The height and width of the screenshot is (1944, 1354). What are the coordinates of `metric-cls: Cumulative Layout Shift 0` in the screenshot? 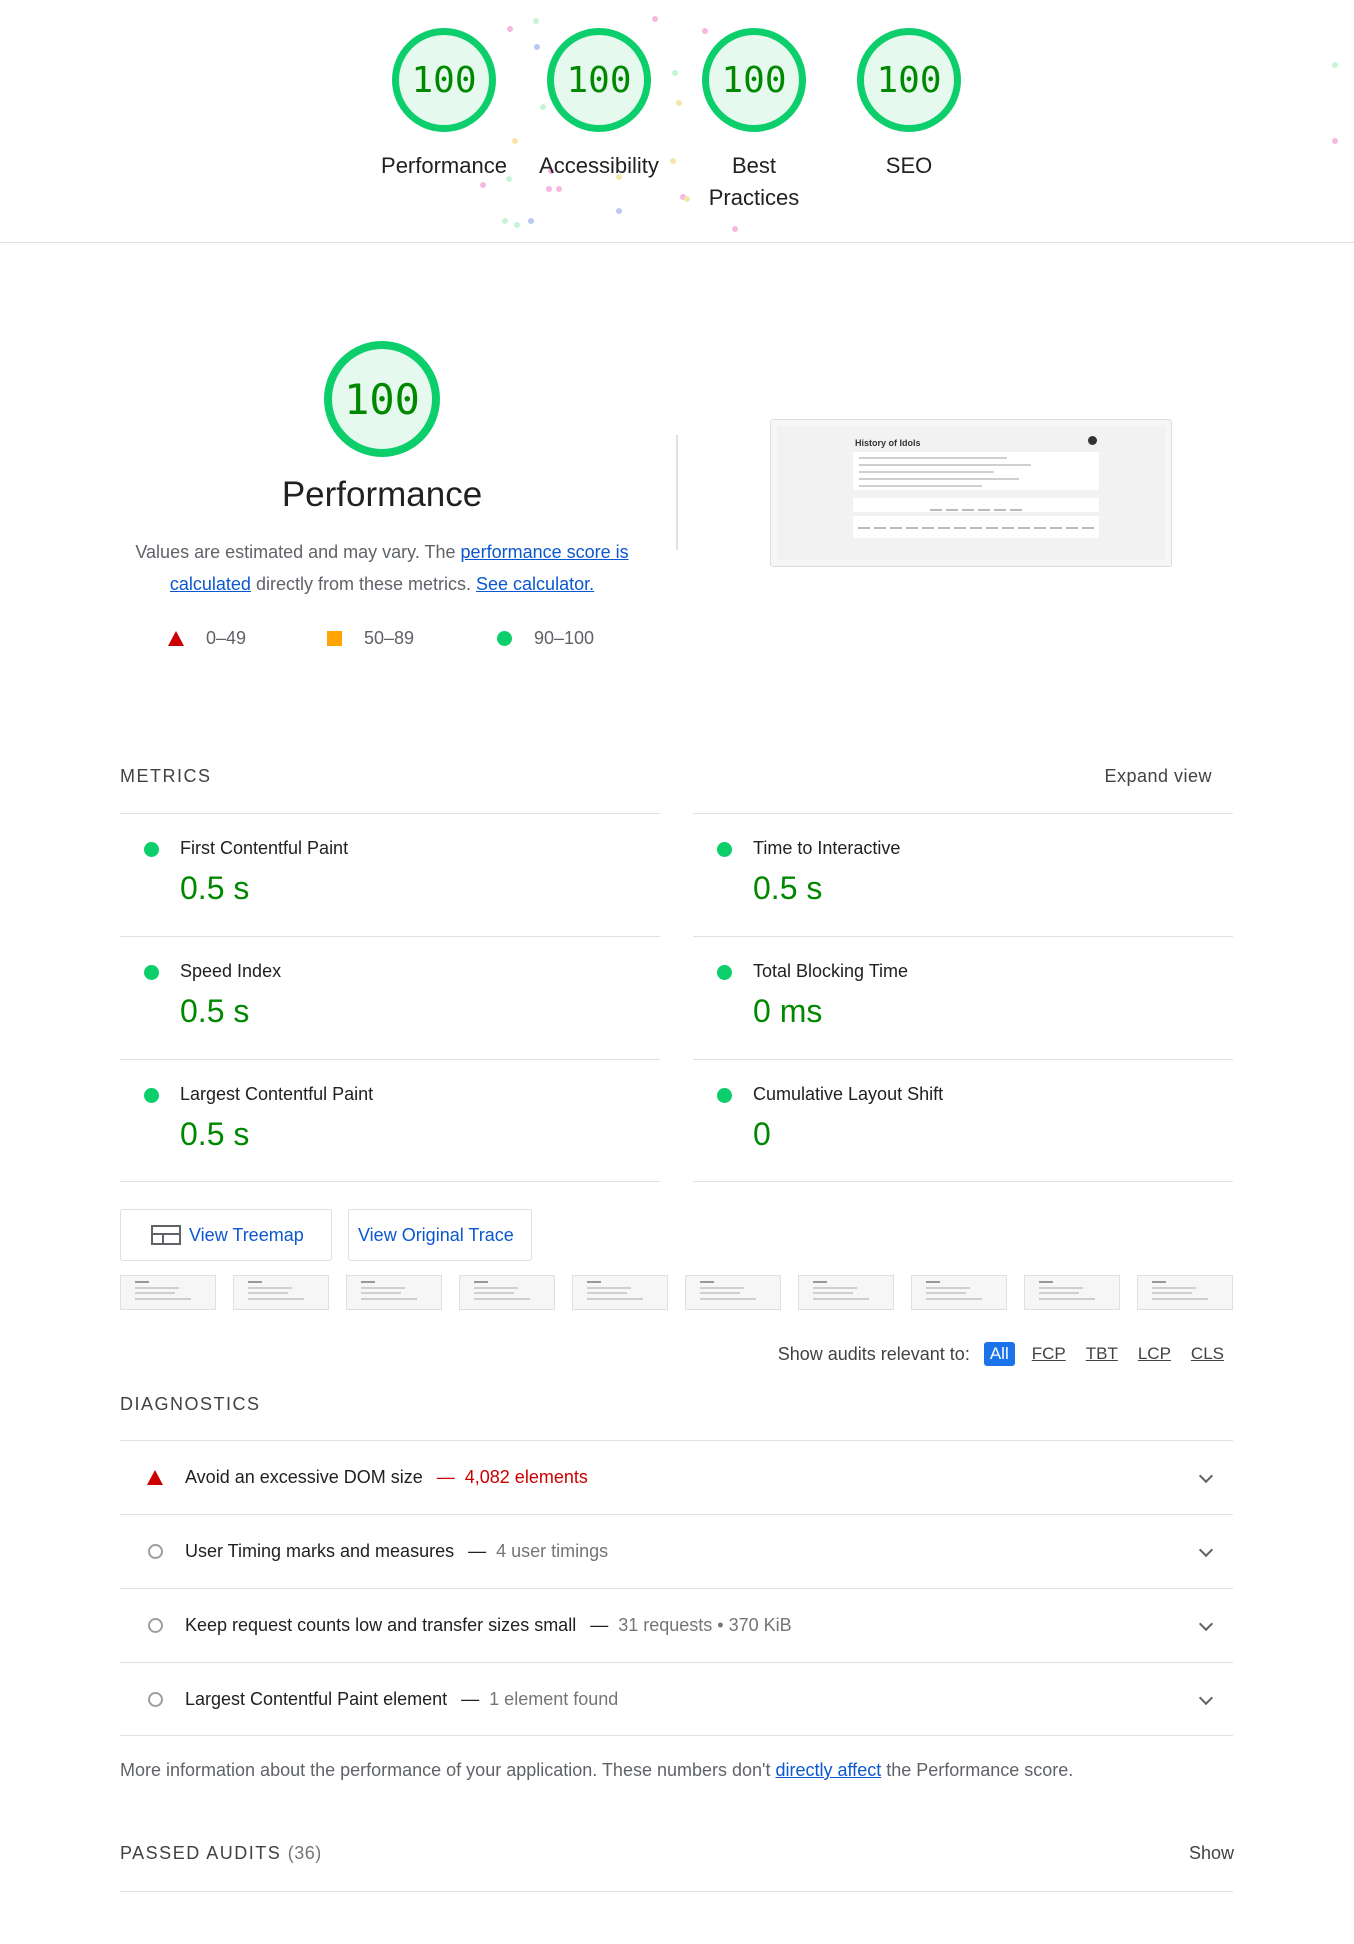 It's located at (963, 1120).